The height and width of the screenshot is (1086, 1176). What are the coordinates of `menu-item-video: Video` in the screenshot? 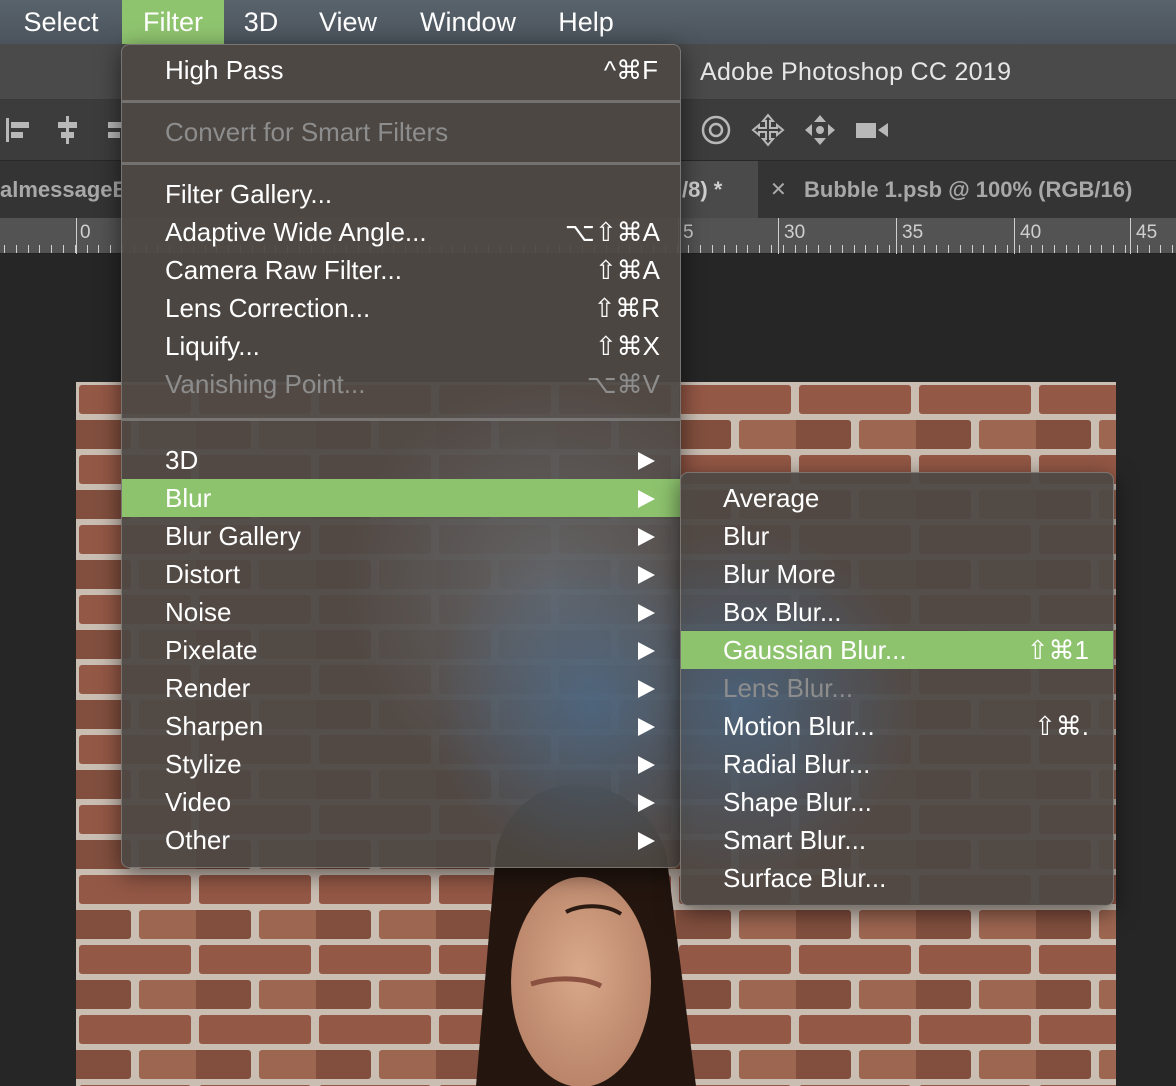 It's located at (401, 802).